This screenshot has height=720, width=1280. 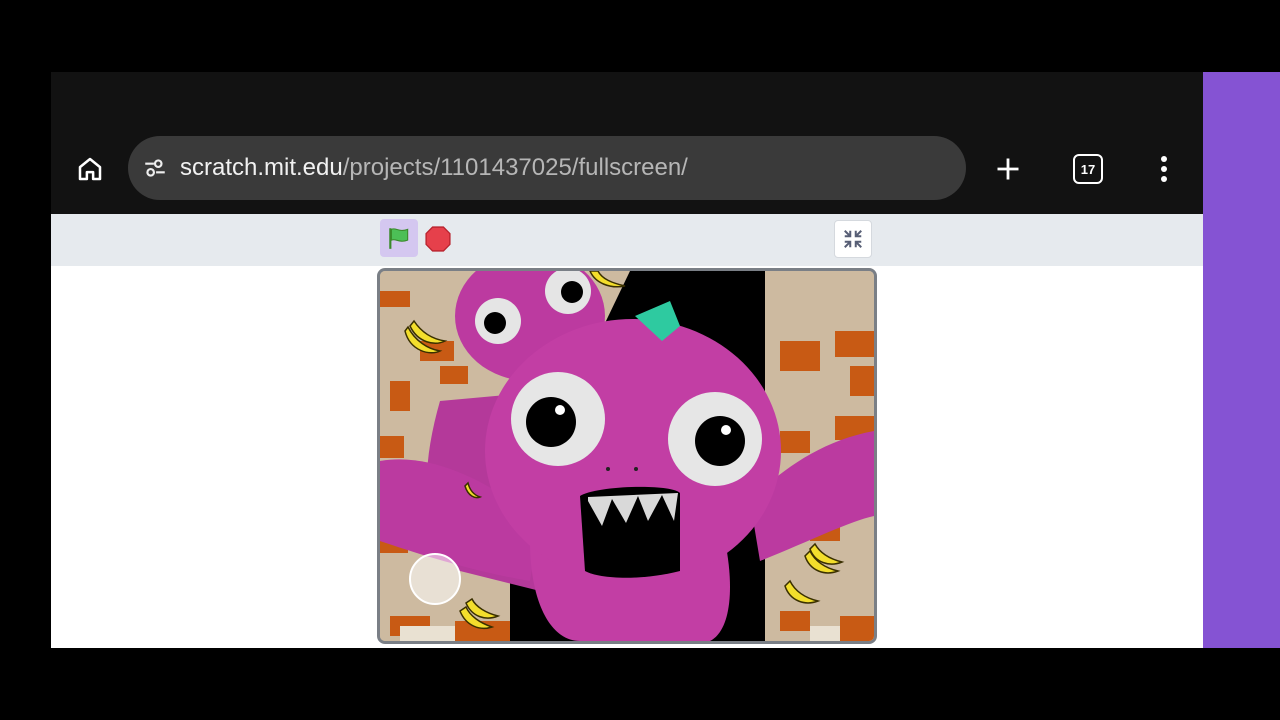 I want to click on home-button, so click(x=90, y=169).